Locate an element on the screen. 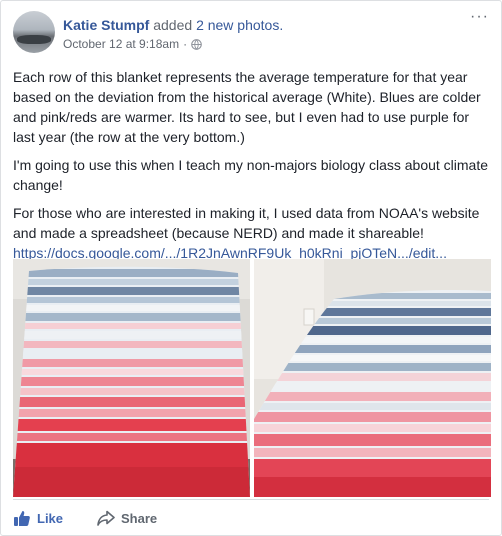 Image resolution: width=502 pixels, height=536 pixels. post-title-line: Katie Stumpf added 2 new photos. is located at coordinates (173, 25).